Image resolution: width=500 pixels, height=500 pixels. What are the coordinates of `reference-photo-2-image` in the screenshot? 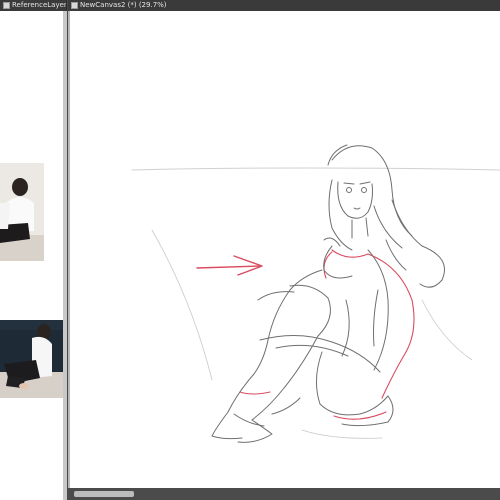 It's located at (32, 359).